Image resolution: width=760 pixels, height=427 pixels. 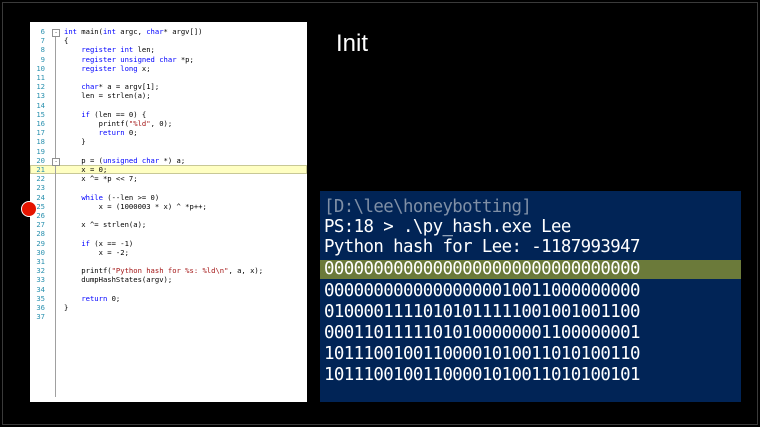 What do you see at coordinates (56, 33) in the screenshot?
I see `fold-collapse-icon: -` at bounding box center [56, 33].